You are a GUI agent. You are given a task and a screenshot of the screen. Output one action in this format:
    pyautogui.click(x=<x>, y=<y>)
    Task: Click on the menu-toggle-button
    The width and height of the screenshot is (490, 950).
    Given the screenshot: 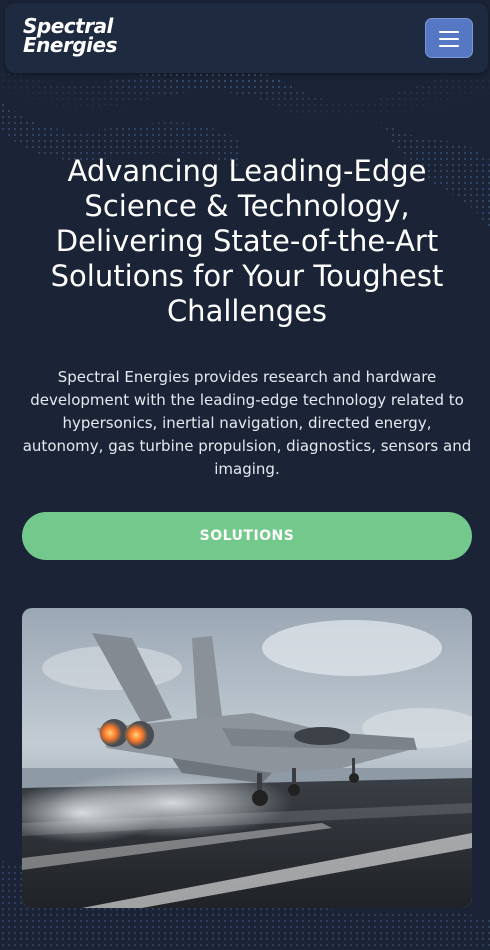 What is the action you would take?
    pyautogui.click(x=449, y=38)
    